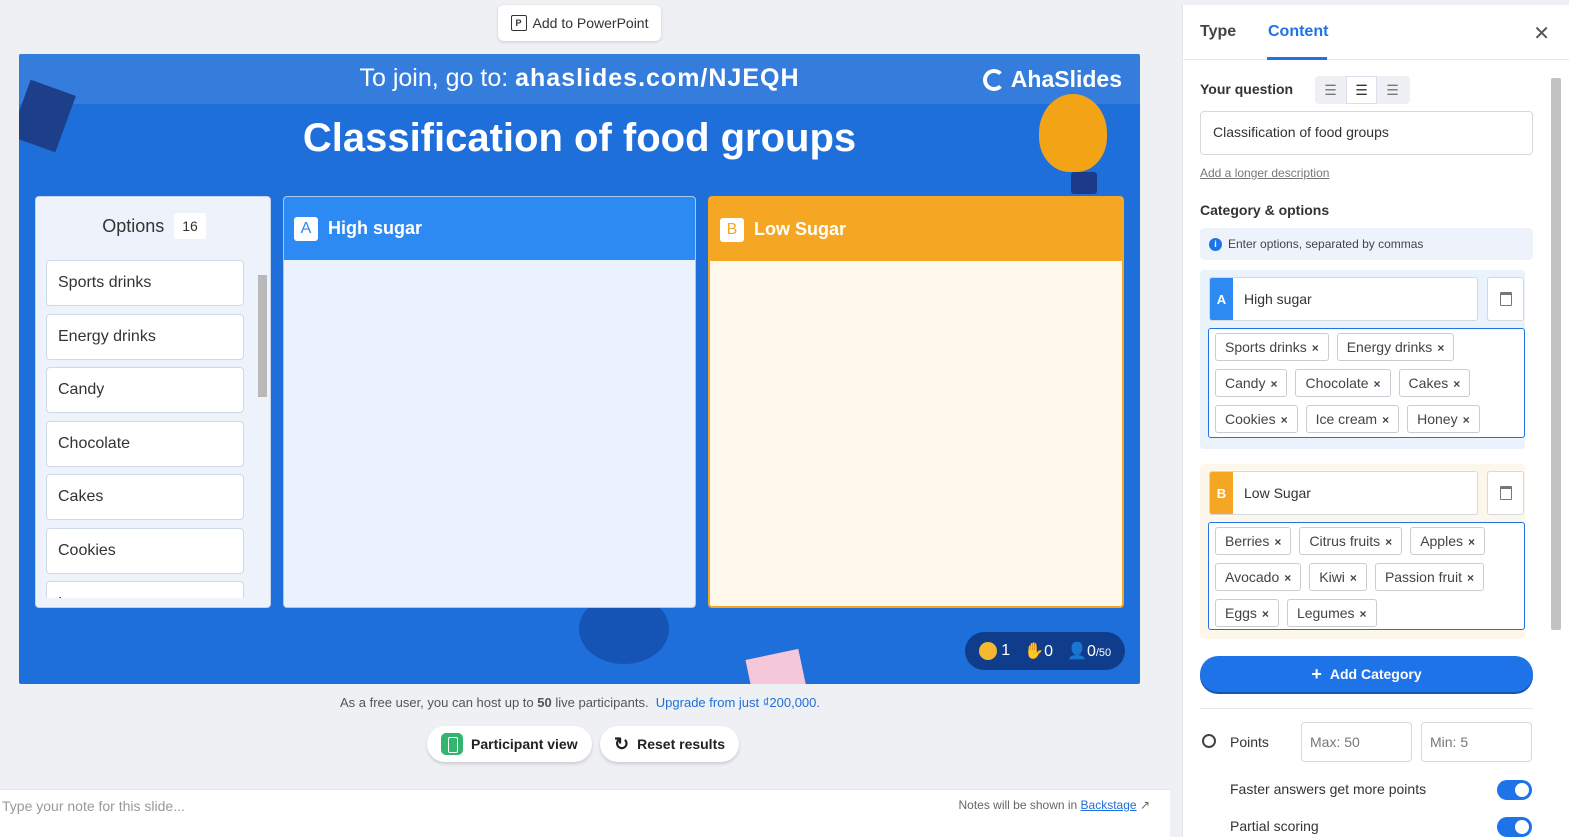  What do you see at coordinates (1343, 493) in the screenshot?
I see `category-b-name-field: B Low Sugar` at bounding box center [1343, 493].